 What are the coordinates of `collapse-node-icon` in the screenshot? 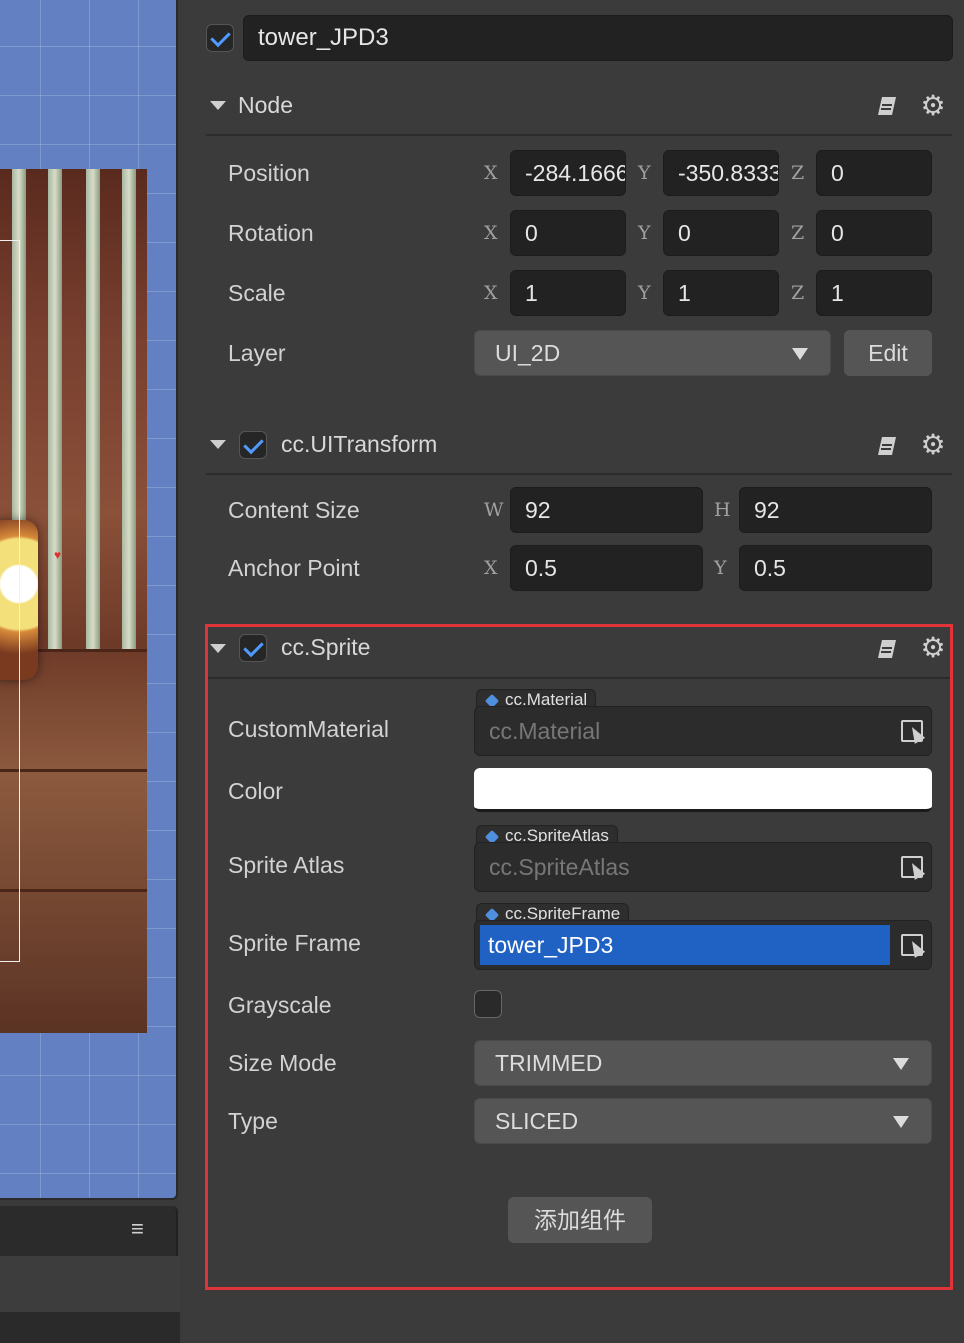 It's located at (218, 105).